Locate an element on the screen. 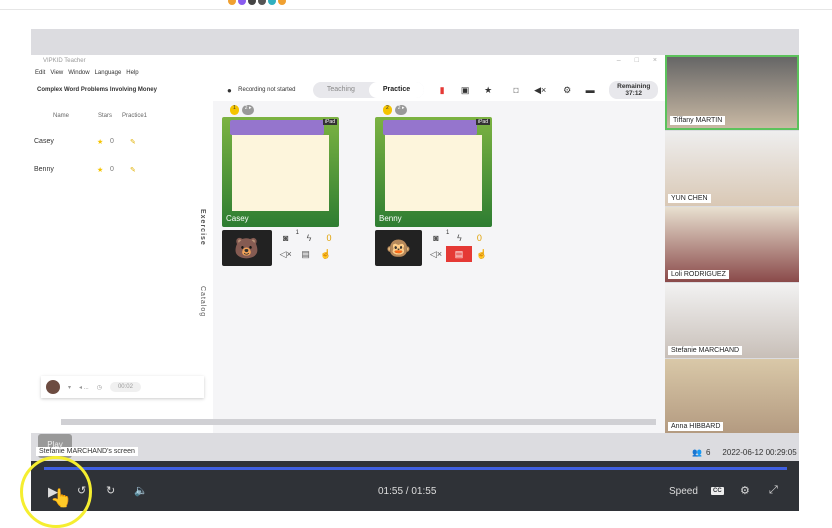 This screenshot has height=528, width=832. lesson-title: Complex Word Problems Involving Money is located at coordinates (97, 90).